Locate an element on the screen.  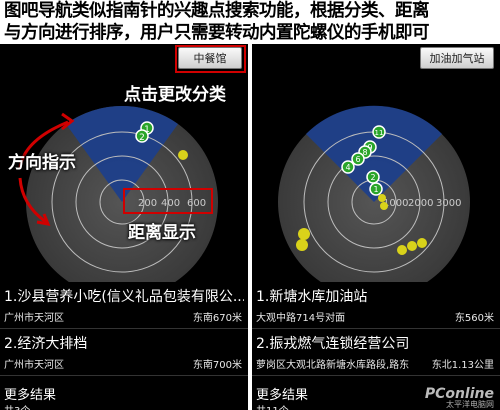
result-address: 大观中路714号对面 is located at coordinates (301, 318).